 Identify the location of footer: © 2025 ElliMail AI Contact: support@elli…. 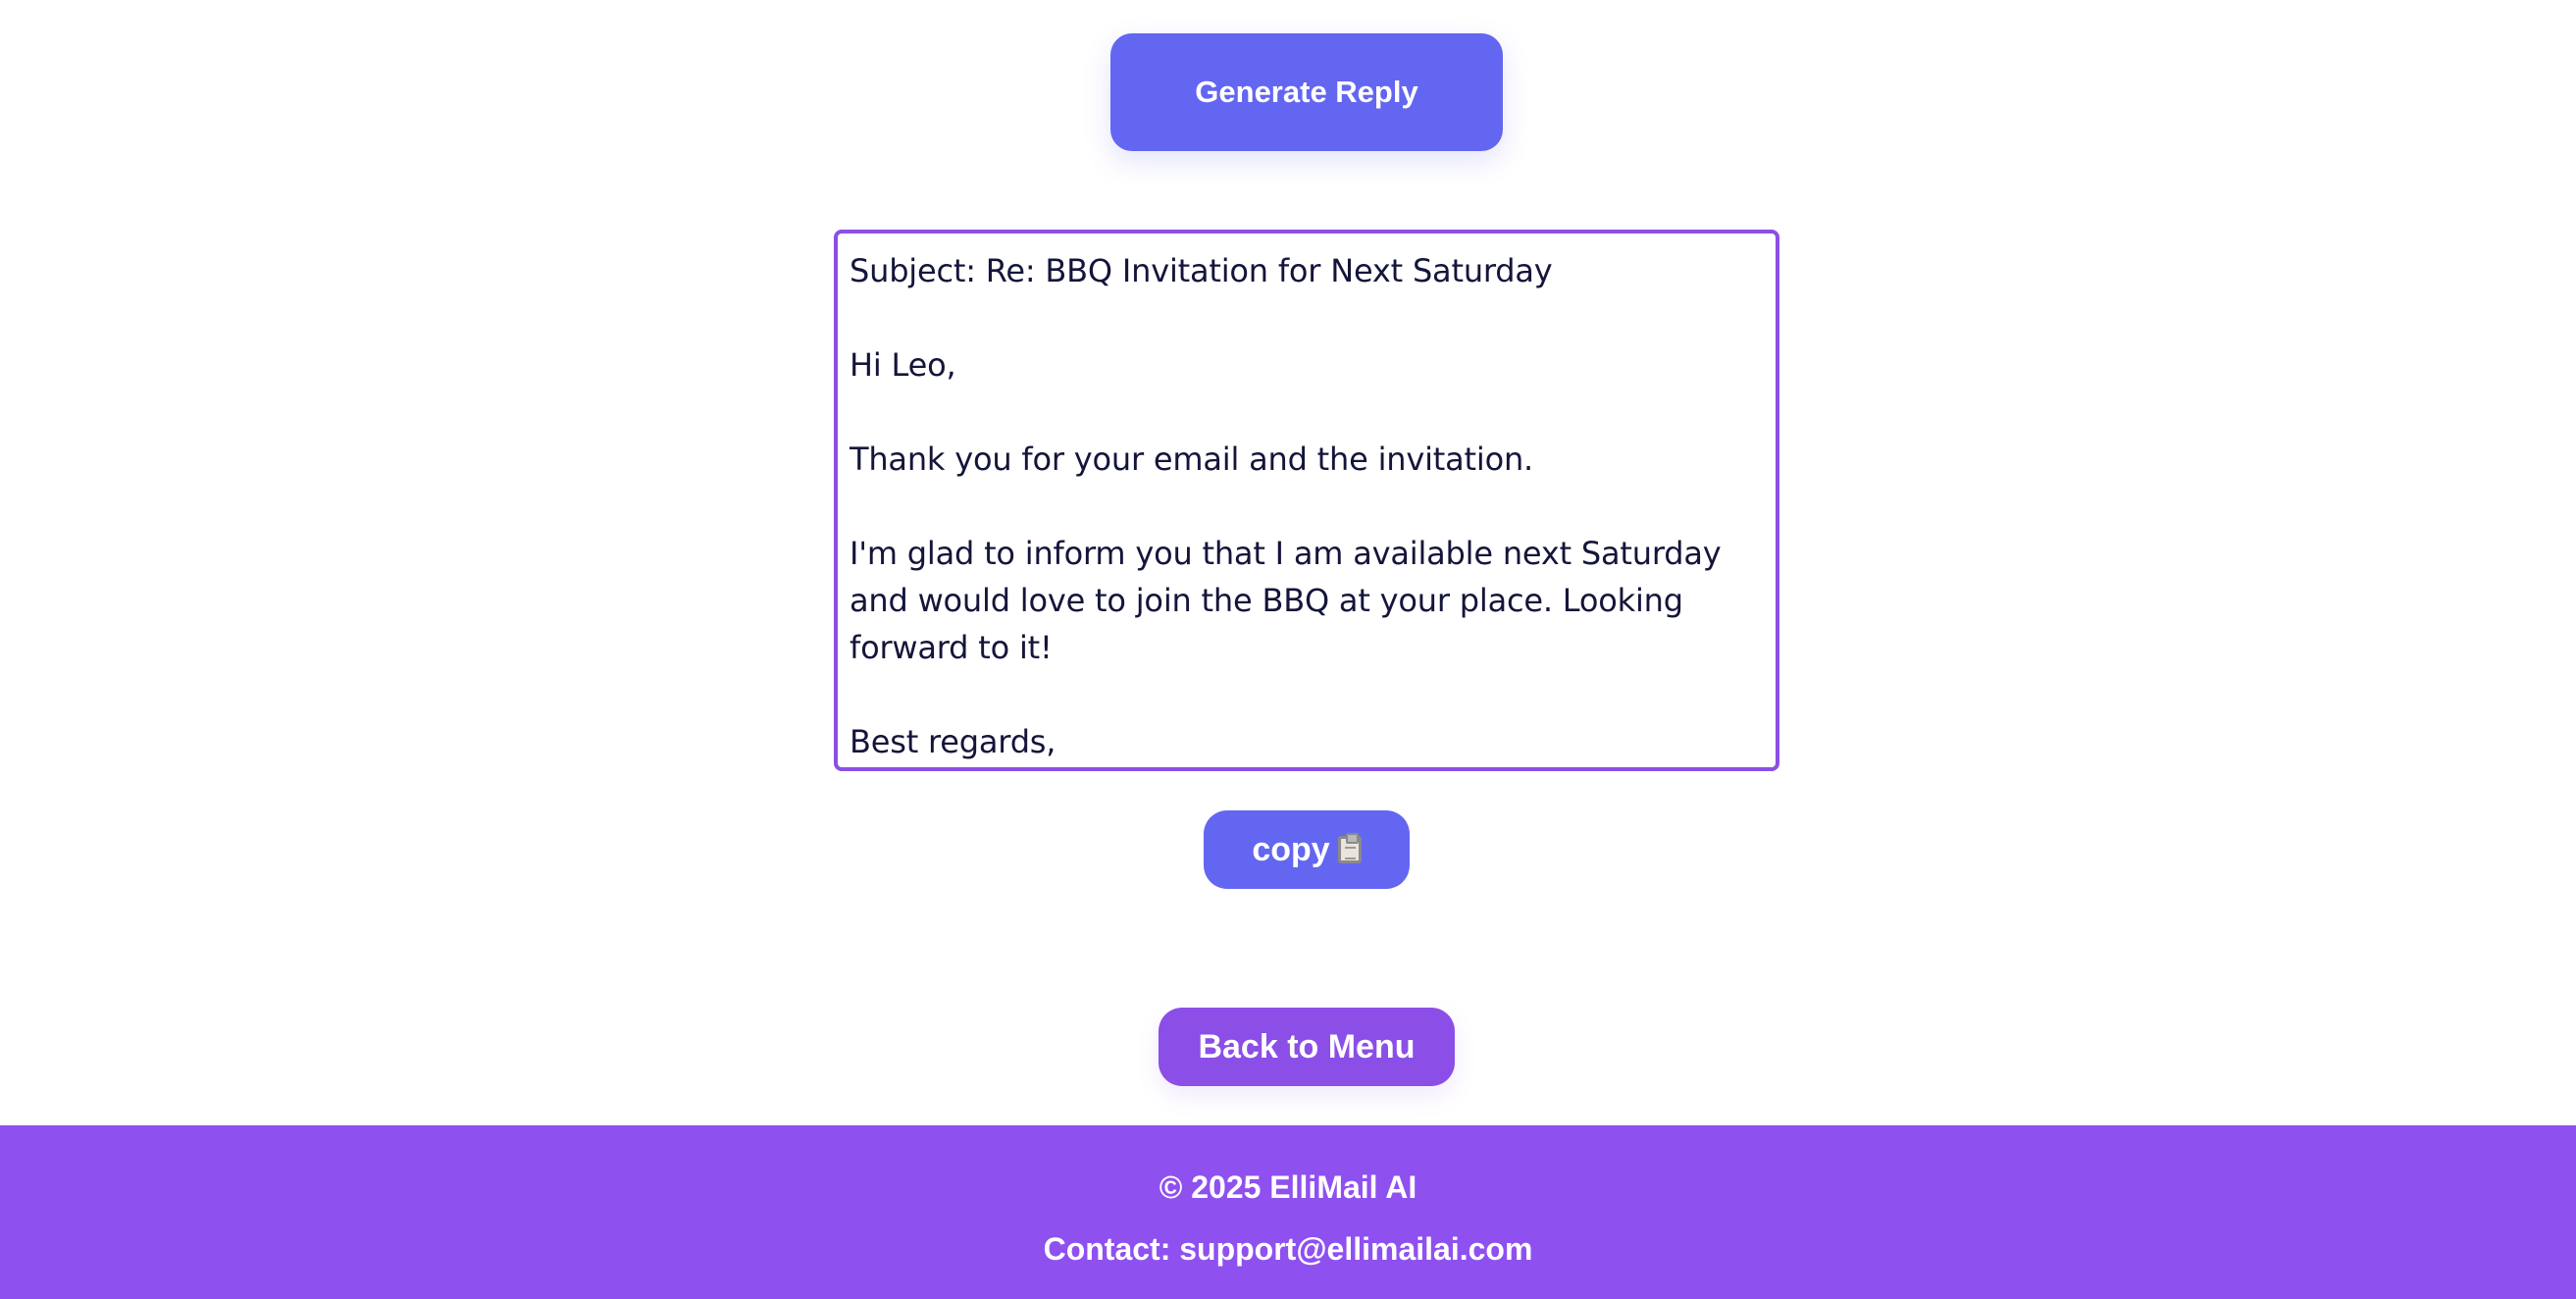
(1288, 1212).